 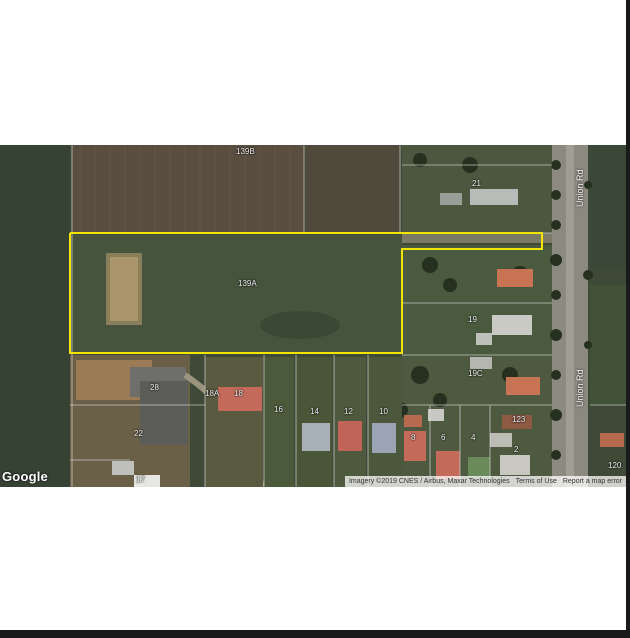 What do you see at coordinates (238, 393) in the screenshot?
I see `parcel-label-18: 18` at bounding box center [238, 393].